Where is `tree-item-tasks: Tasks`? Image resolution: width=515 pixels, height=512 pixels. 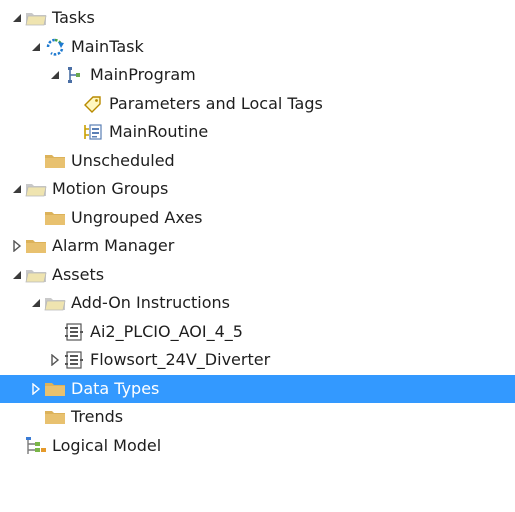 tree-item-tasks: Tasks is located at coordinates (257, 18).